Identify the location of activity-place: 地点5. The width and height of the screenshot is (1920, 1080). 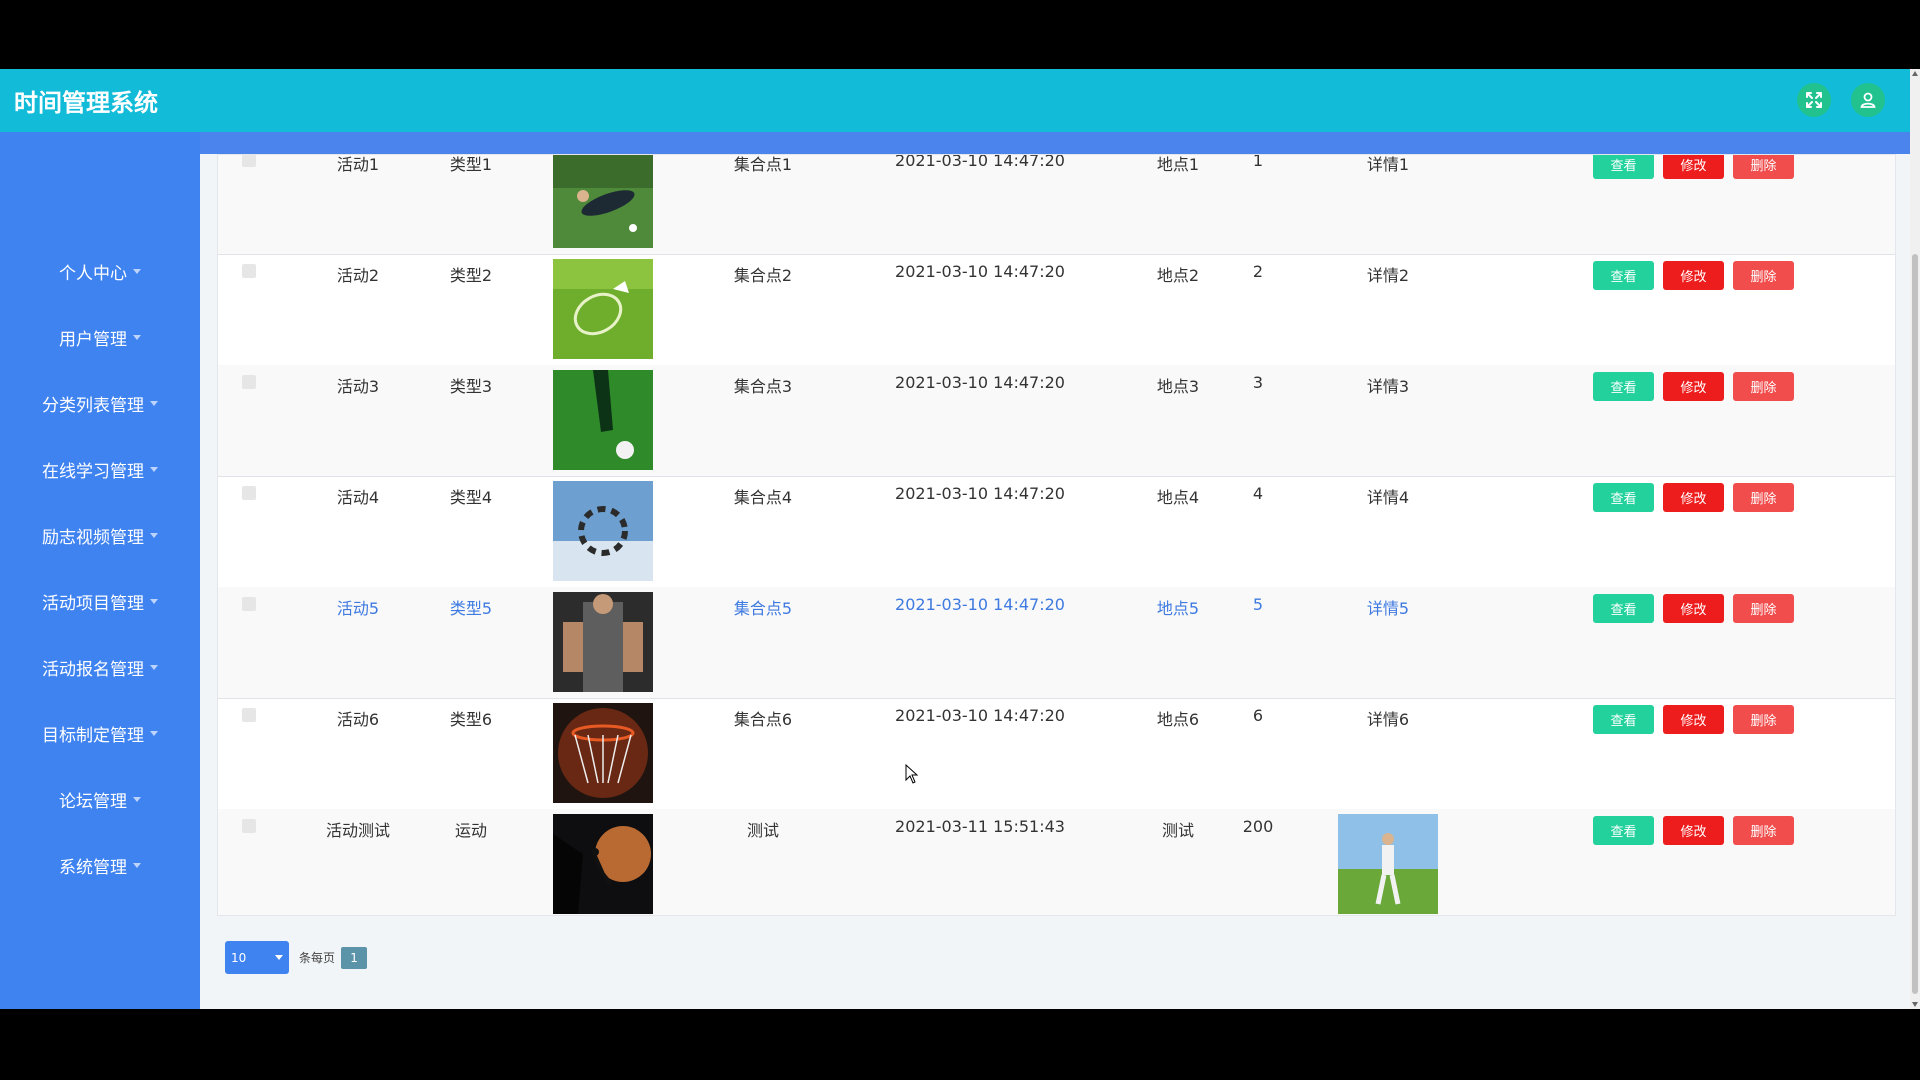
(1178, 608).